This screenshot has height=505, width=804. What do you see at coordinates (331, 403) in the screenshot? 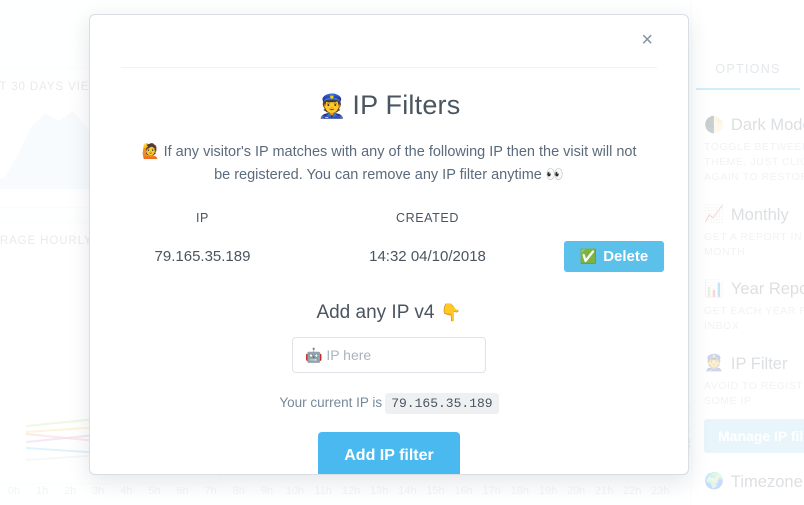
I see `current-ip-label: Your current IP is` at bounding box center [331, 403].